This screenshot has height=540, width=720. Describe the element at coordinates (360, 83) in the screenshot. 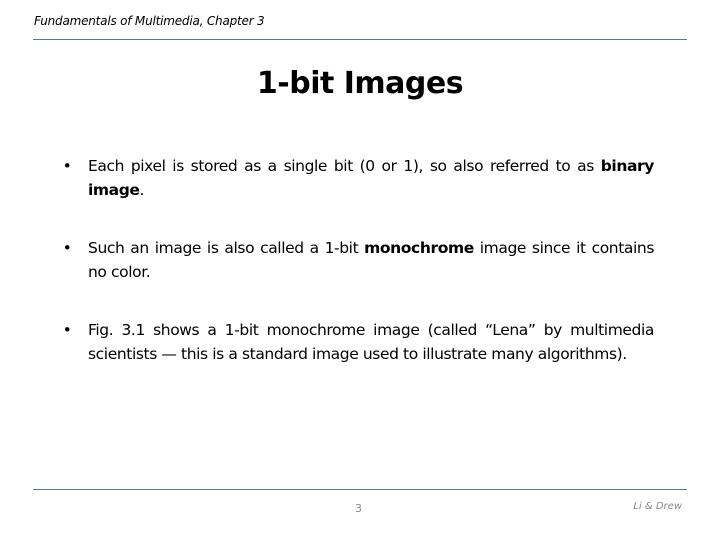

I see `slide-title: 1-bit Images` at that location.